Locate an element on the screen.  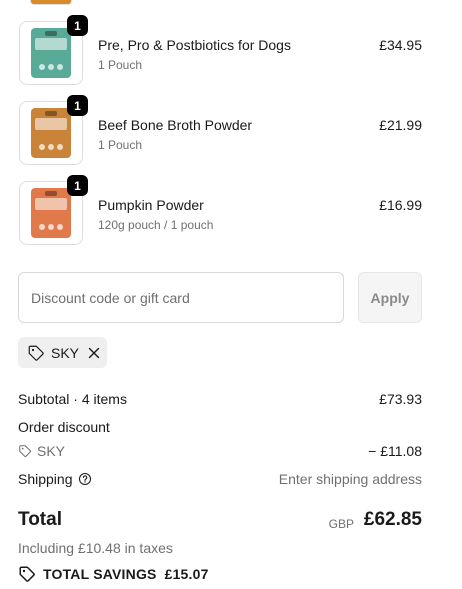
shipping-label-group: Shipping is located at coordinates (55, 479).